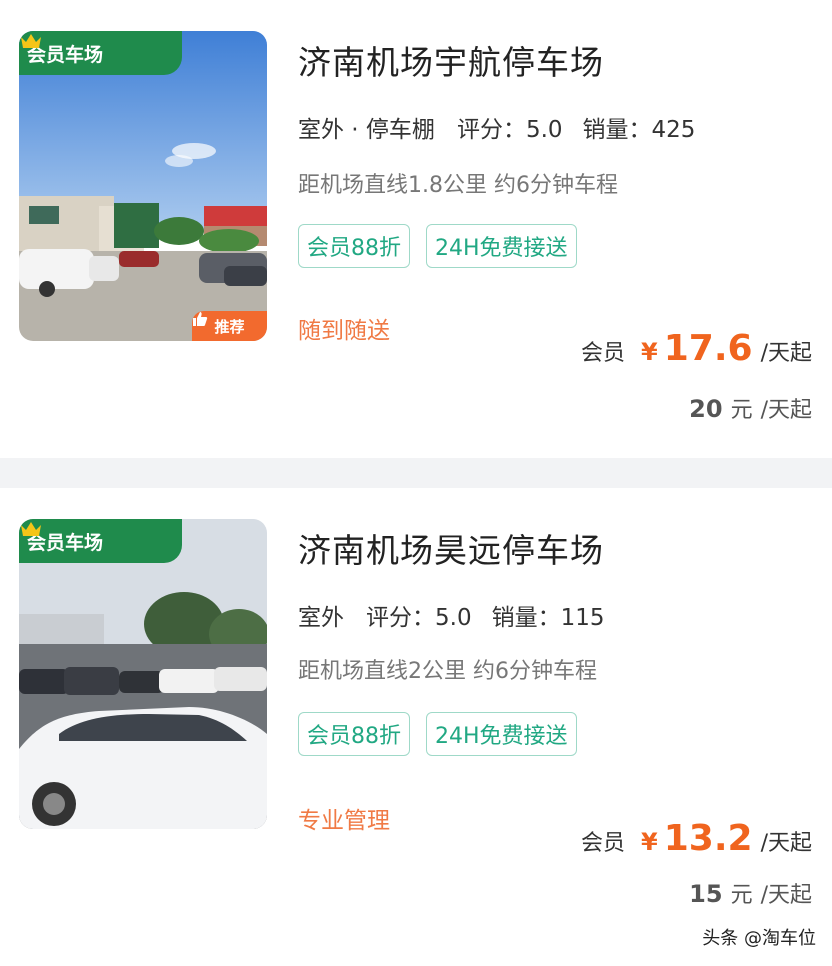 This screenshot has width=832, height=966. I want to click on member-price-row: 会员 ¥ 17.6 /天起, so click(696, 348).